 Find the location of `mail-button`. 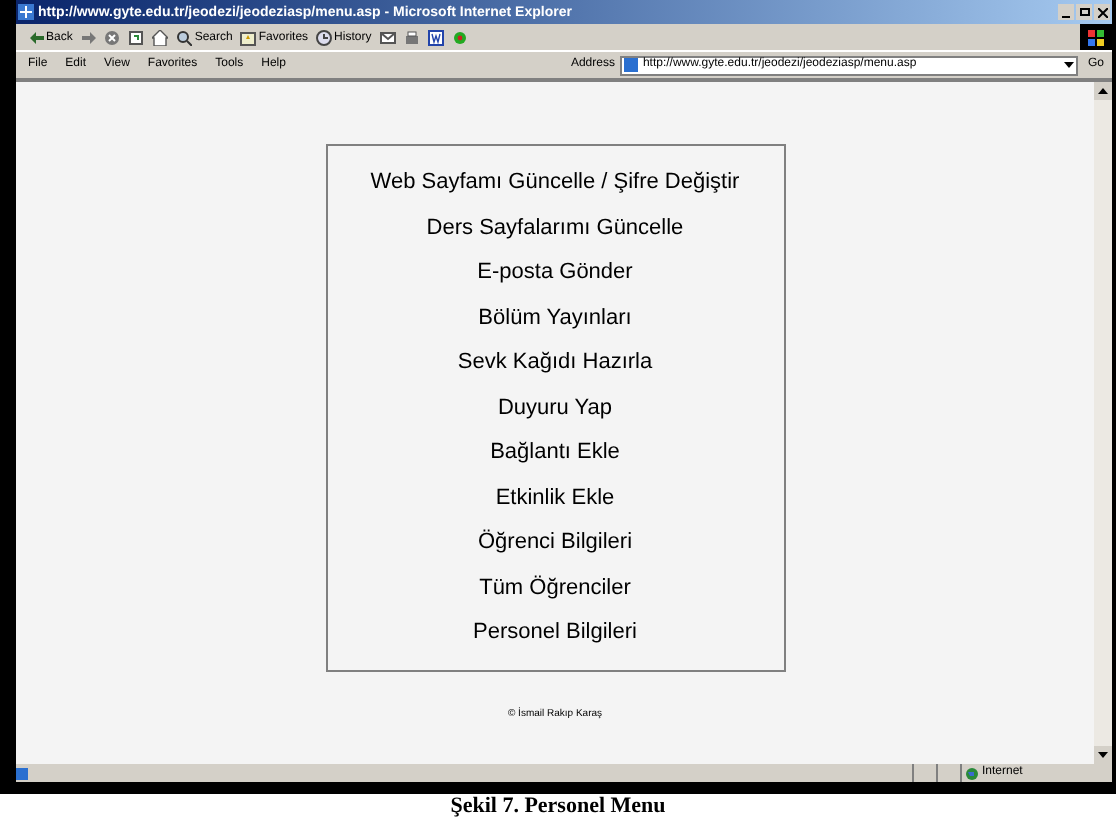

mail-button is located at coordinates (387, 37).